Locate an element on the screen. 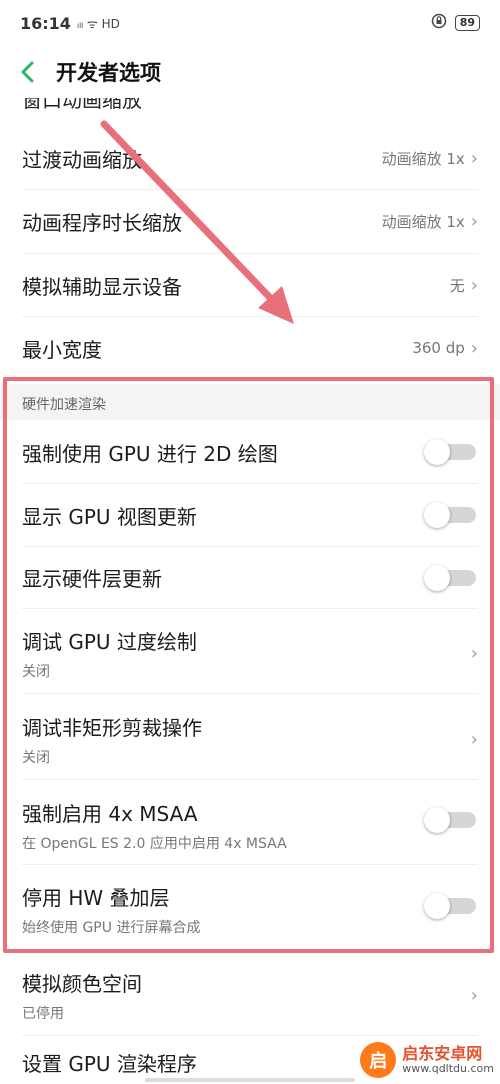 This screenshot has height=1084, width=500. item-label: 强制启用 4x MSAA is located at coordinates (110, 813).